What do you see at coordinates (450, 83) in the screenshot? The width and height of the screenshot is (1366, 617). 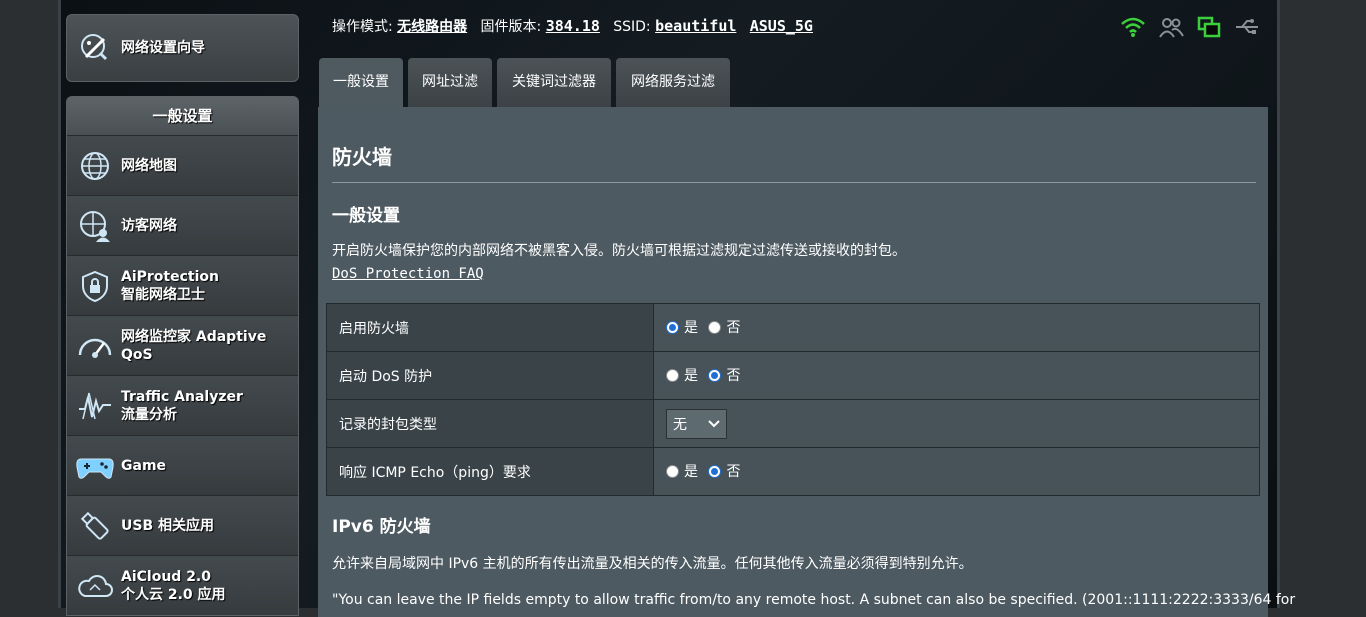 I see `tab-url-filter: 网址过滤` at bounding box center [450, 83].